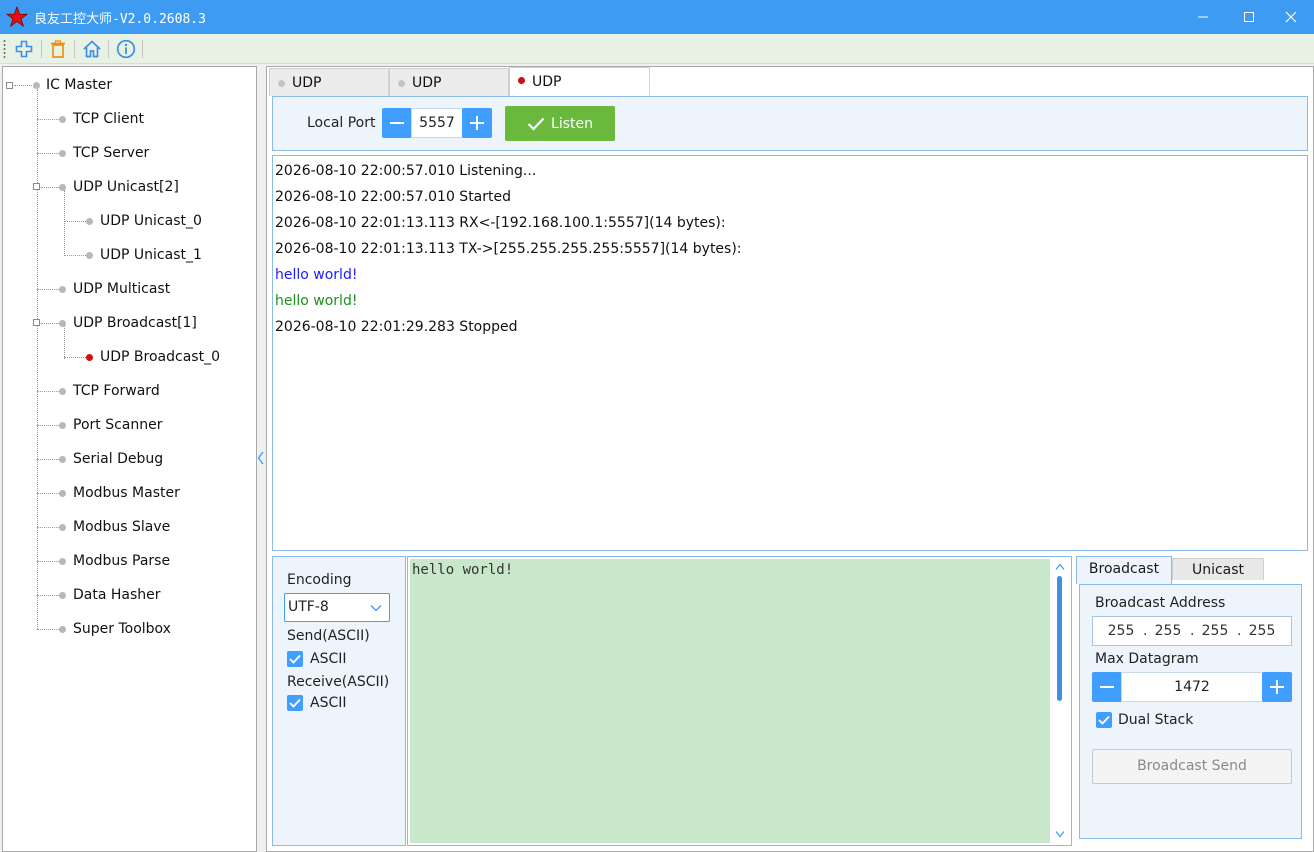  I want to click on close-button, so click(1291, 17).